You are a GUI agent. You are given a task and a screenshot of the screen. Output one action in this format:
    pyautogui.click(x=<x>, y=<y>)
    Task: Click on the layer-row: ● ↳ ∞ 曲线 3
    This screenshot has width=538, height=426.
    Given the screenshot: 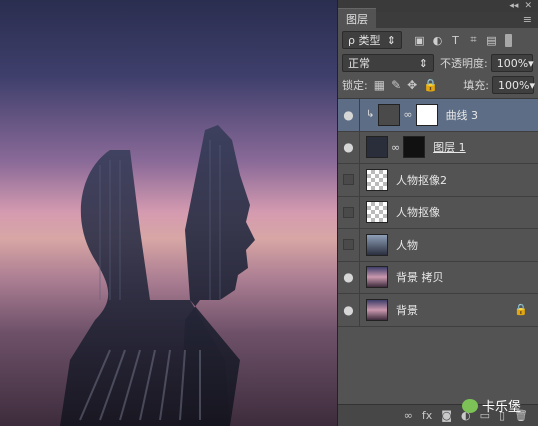 What is the action you would take?
    pyautogui.click(x=438, y=115)
    